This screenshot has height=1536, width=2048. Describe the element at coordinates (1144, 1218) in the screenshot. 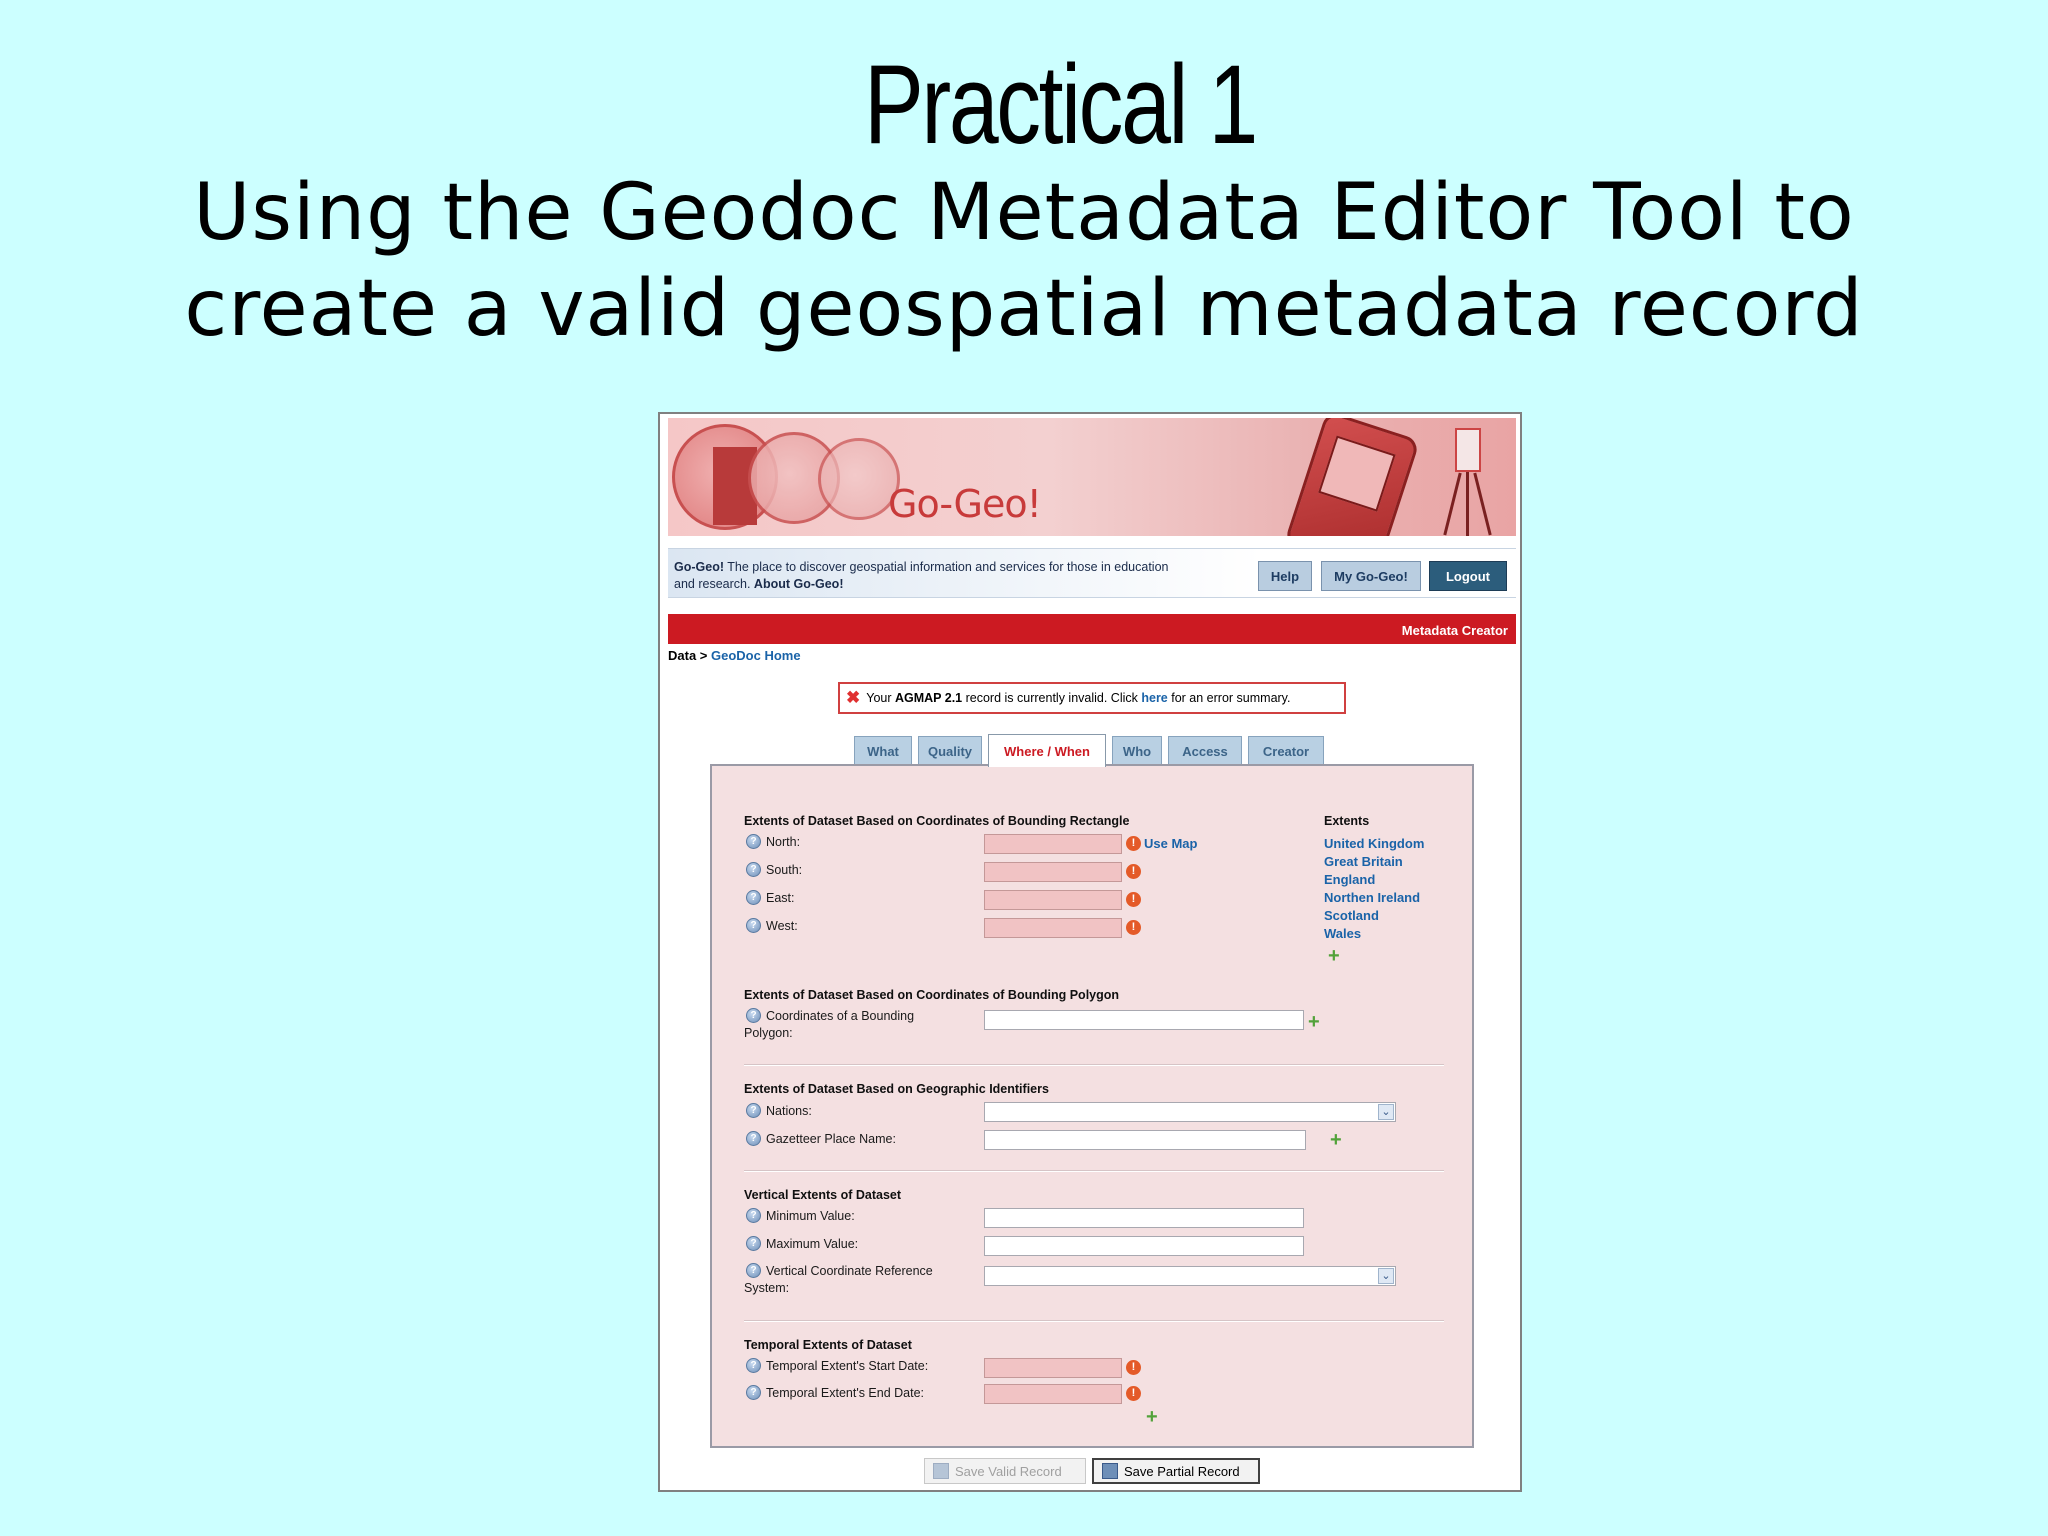

I see `min-value-input` at that location.